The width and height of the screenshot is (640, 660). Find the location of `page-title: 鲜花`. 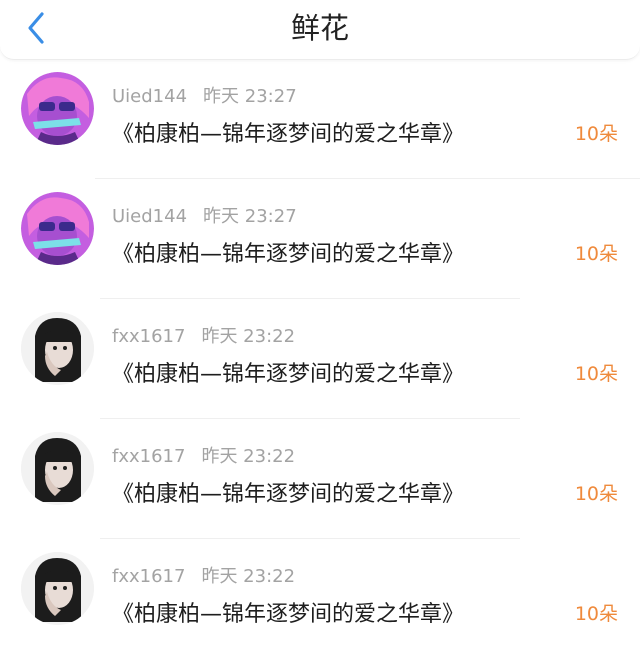

page-title: 鲜花 is located at coordinates (319, 28).